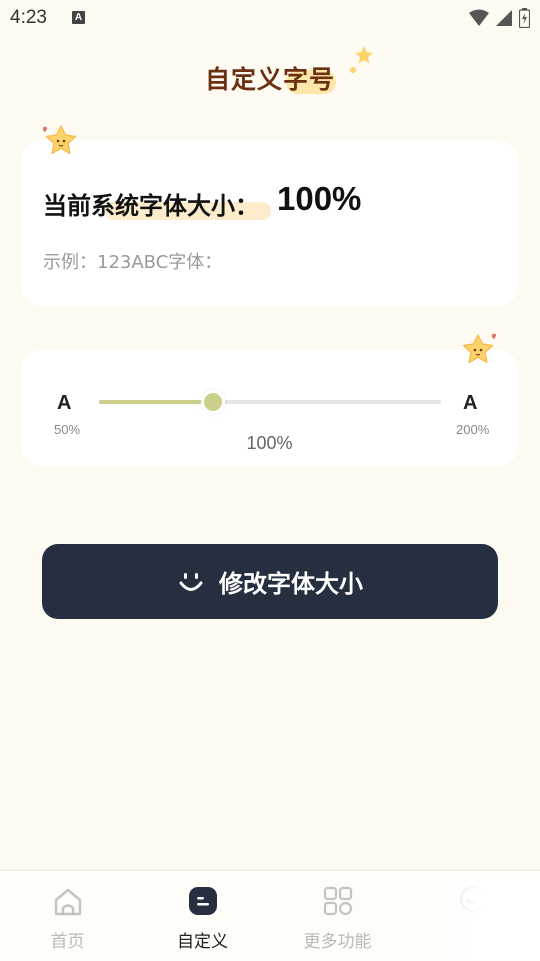  Describe the element at coordinates (269, 443) in the screenshot. I see `slider-value-label: 100%` at that location.